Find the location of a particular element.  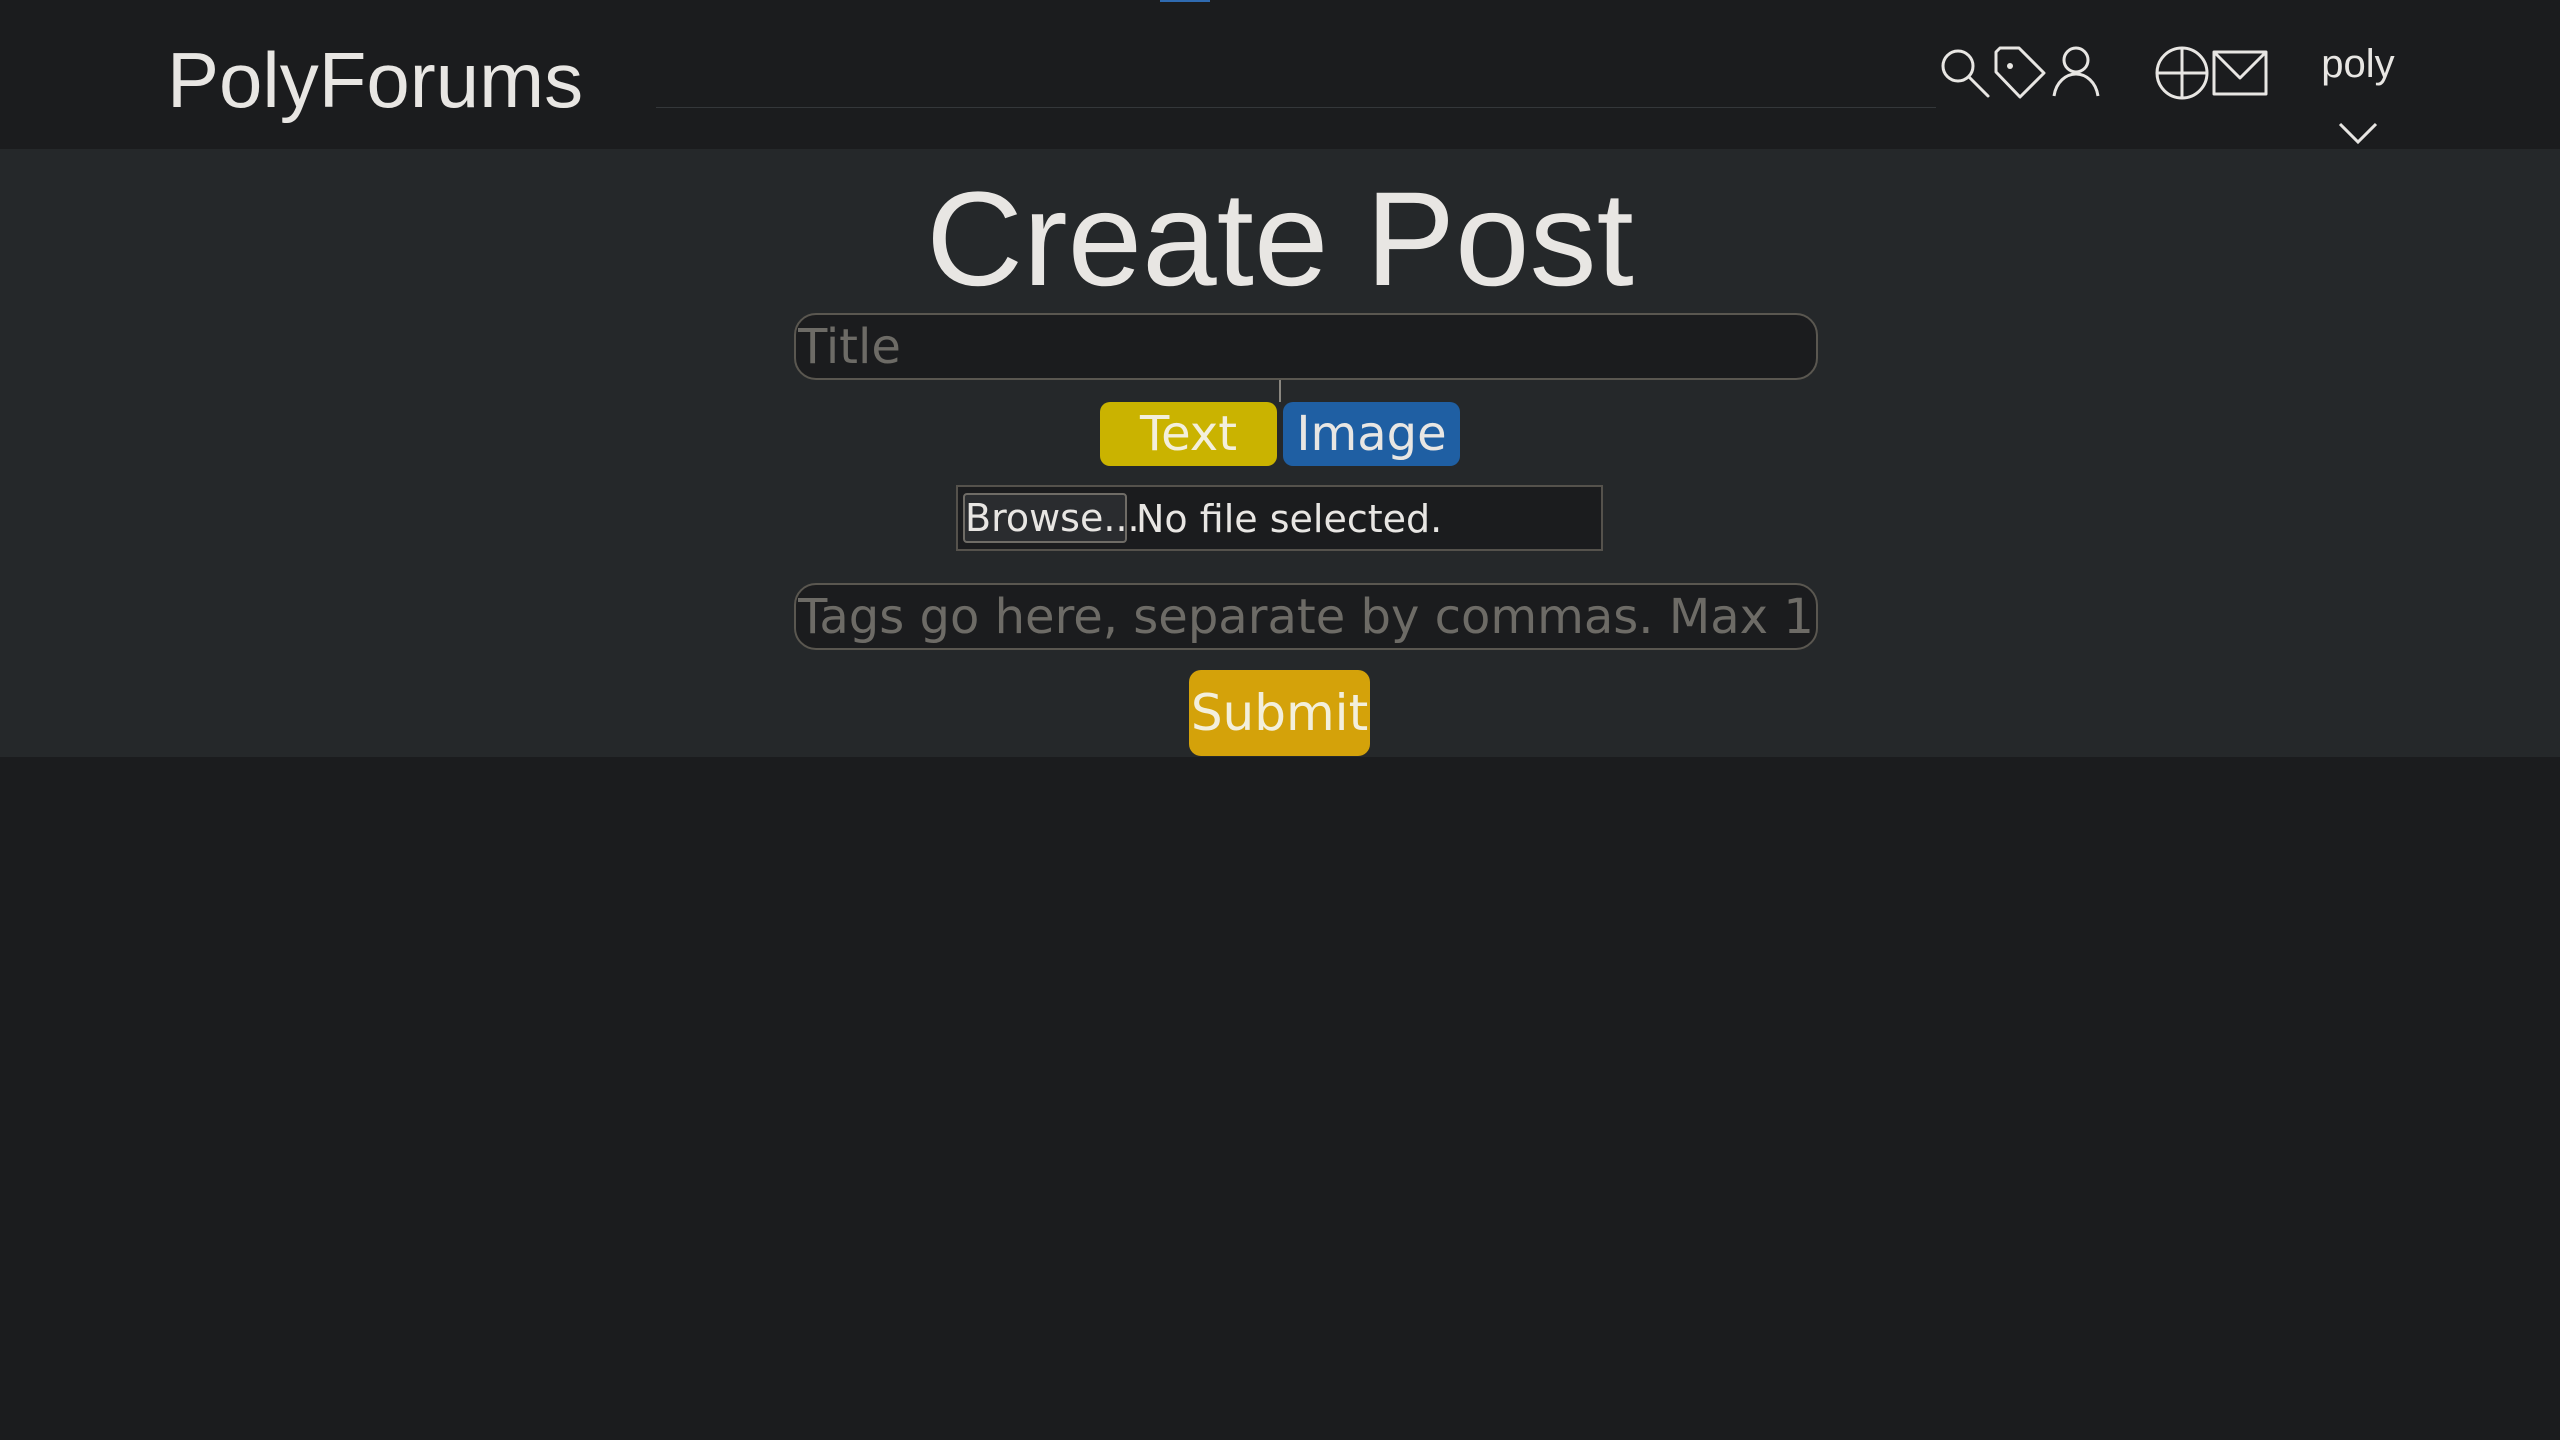

site-header: PolyForums poly is located at coordinates (1280, 74).